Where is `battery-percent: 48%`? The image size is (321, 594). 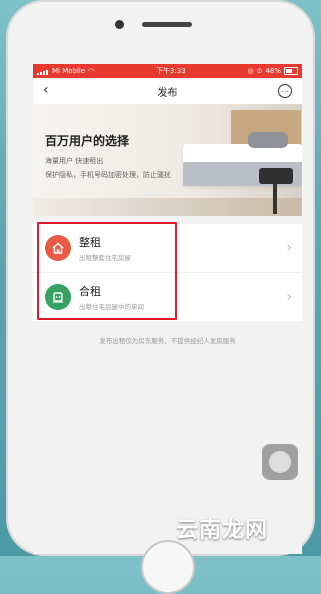 battery-percent: 48% is located at coordinates (273, 71).